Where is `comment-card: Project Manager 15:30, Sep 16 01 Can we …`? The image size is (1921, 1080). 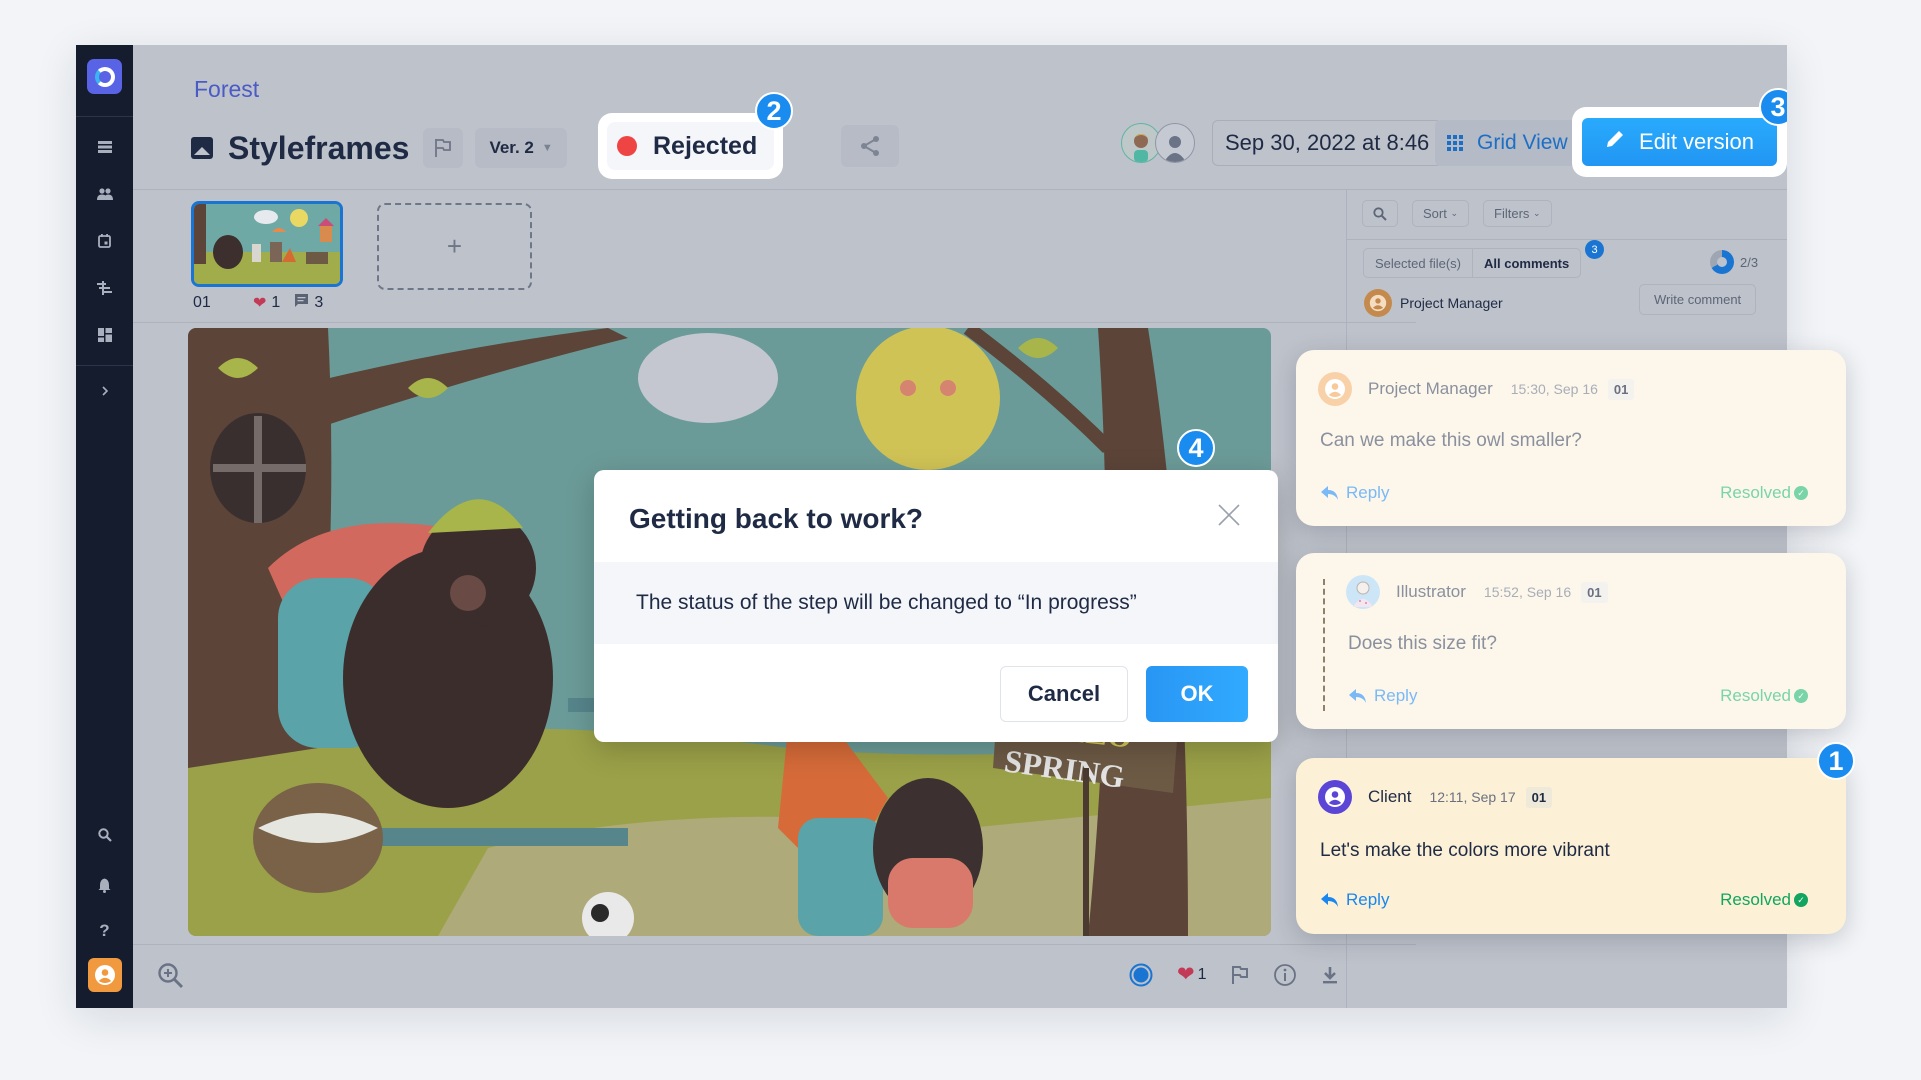
comment-card: Project Manager 15:30, Sep 16 01 Can we … is located at coordinates (1571, 438).